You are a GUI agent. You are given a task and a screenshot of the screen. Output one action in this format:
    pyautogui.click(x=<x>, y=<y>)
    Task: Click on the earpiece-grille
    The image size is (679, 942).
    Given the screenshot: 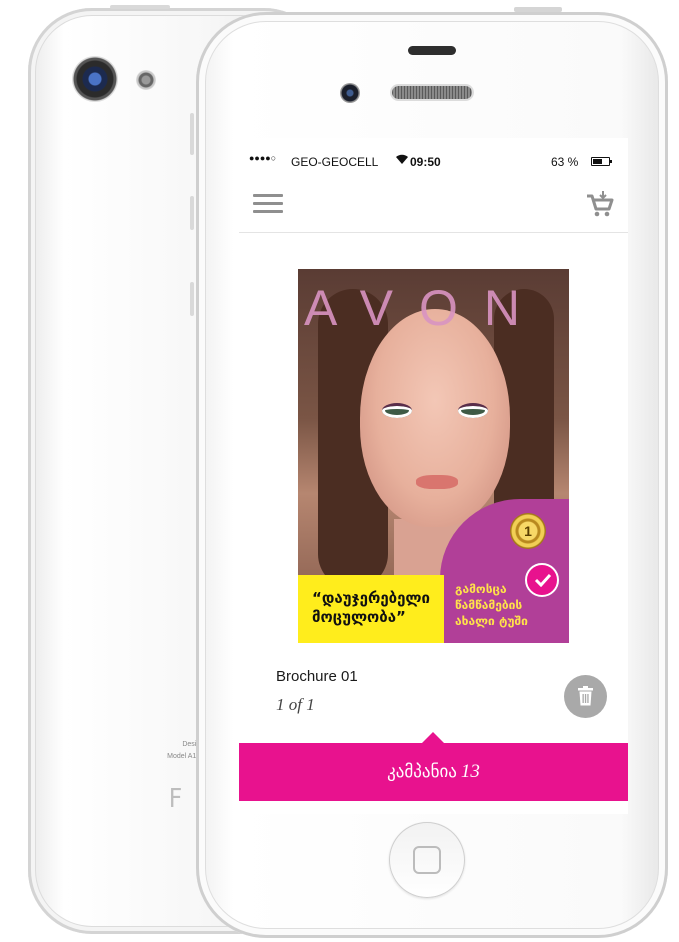 What is the action you would take?
    pyautogui.click(x=432, y=92)
    